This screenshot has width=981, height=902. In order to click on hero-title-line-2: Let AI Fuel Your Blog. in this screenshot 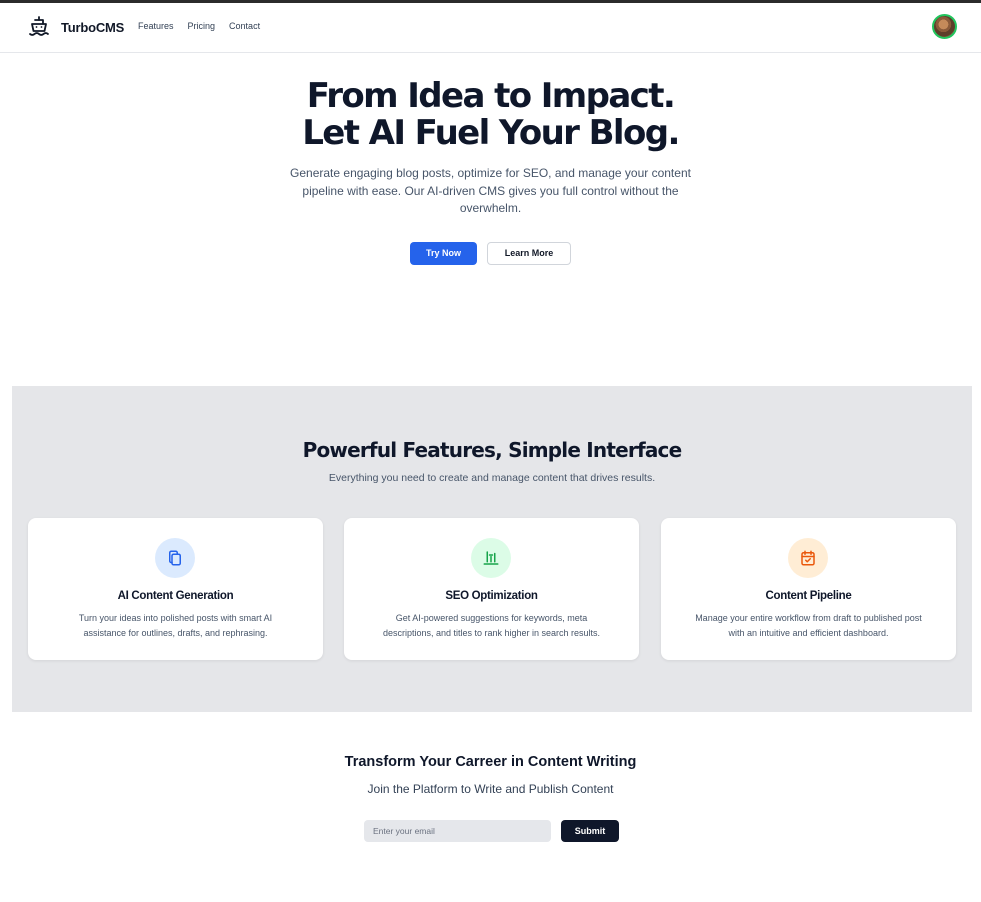, I will do `click(491, 133)`.